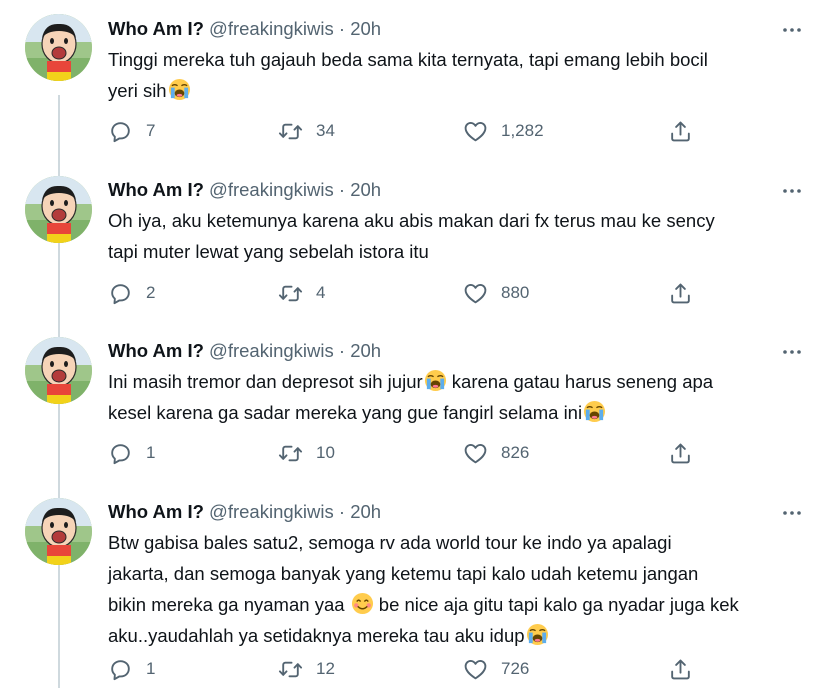  Describe the element at coordinates (306, 131) in the screenshot. I see `retweet-button: 34` at that location.